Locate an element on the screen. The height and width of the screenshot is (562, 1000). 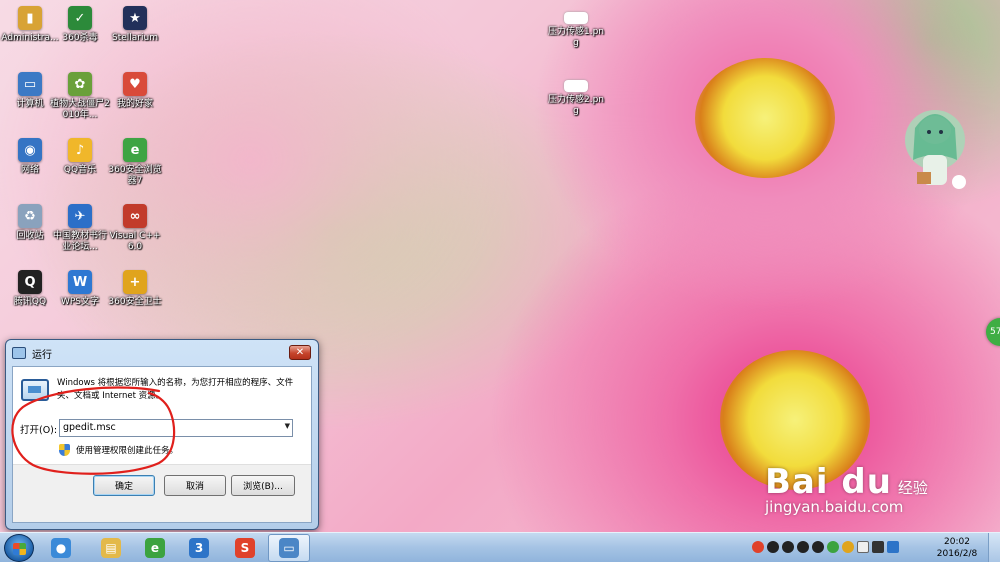
security-tray-icon is located at coordinates (833, 547).